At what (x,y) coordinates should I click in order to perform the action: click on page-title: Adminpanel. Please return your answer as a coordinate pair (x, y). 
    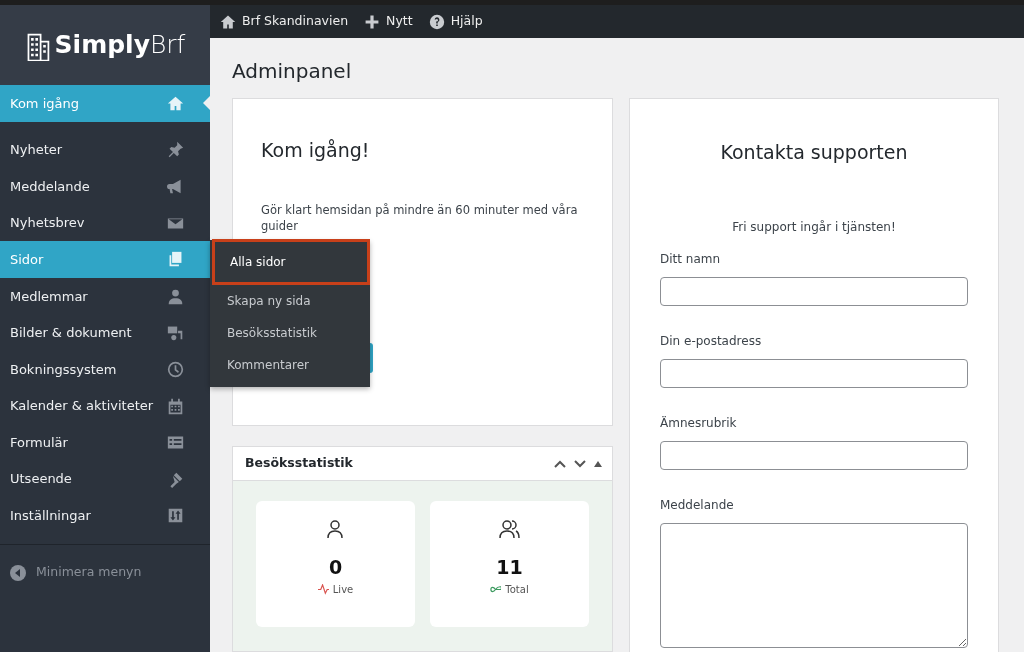
    Looking at the image, I should click on (292, 71).